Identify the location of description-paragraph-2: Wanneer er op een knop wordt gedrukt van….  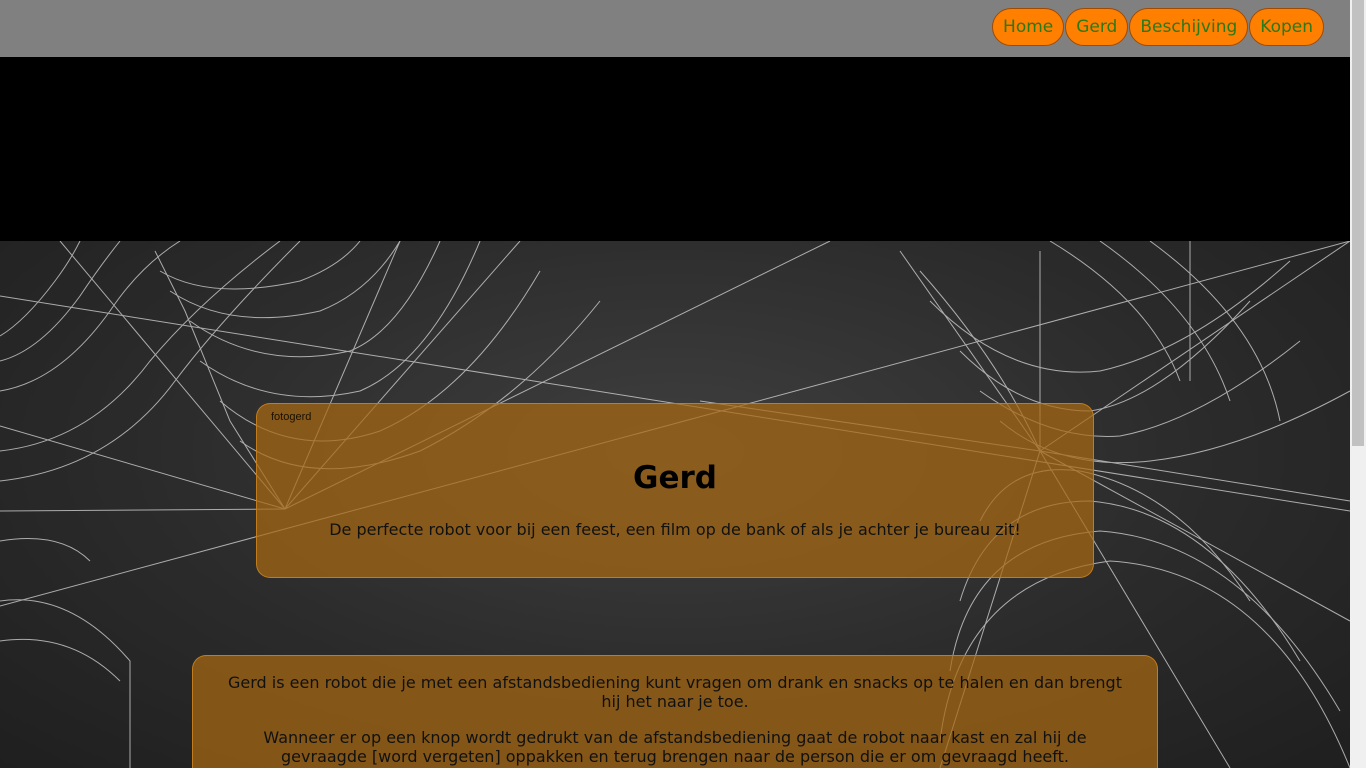
(675, 747).